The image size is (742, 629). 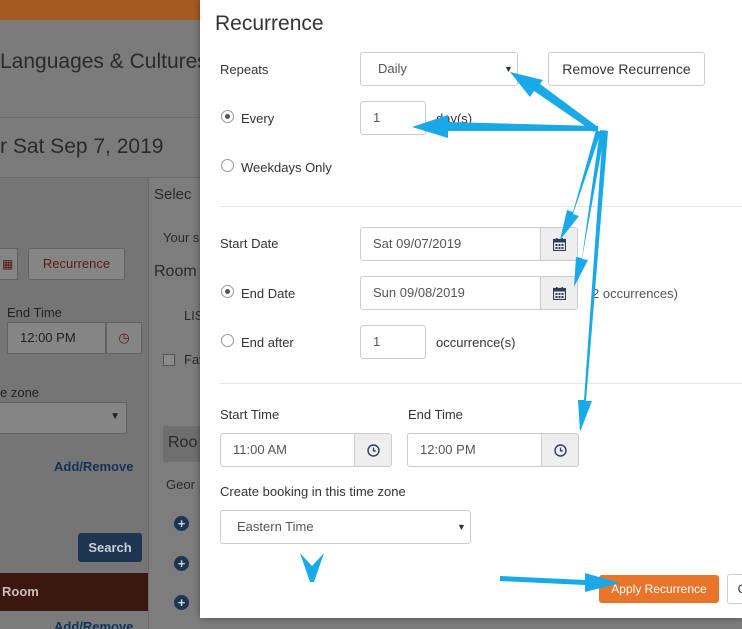 I want to click on repeats-label: Repeats, so click(x=244, y=69).